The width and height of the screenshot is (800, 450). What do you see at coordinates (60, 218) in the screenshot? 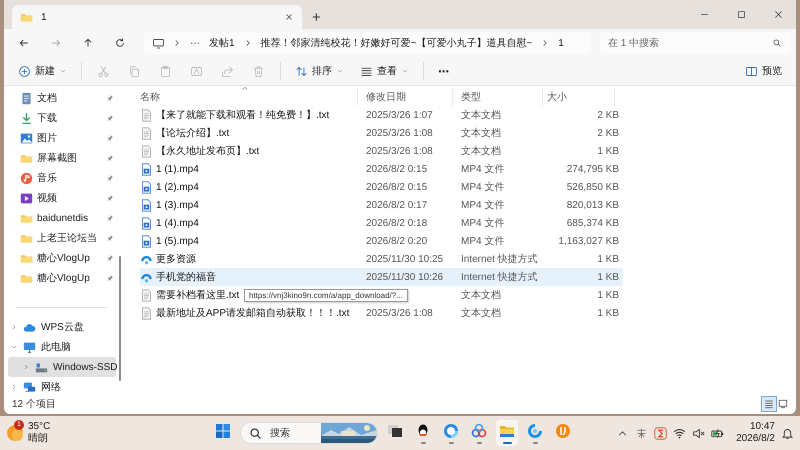
I see `sidebar-item: baidunetdis` at bounding box center [60, 218].